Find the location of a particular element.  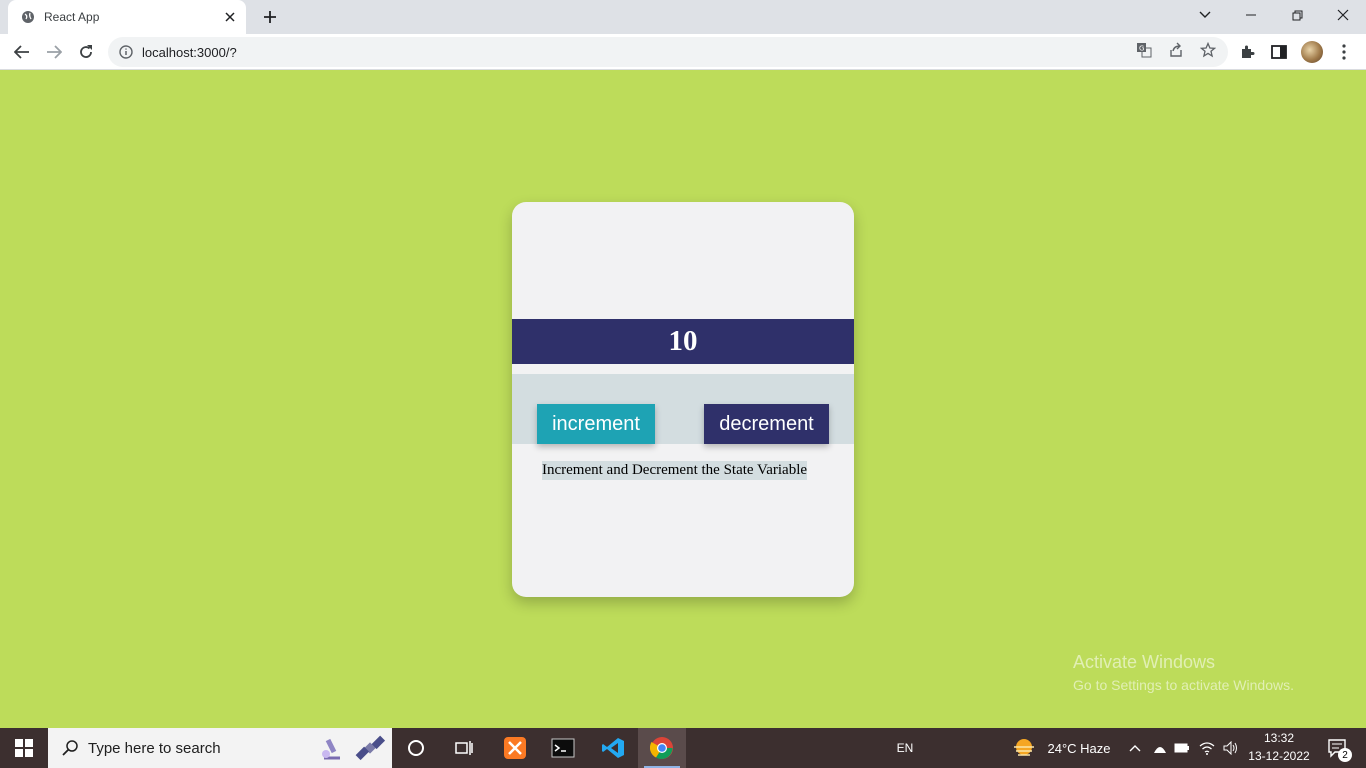

search-placeholder: Type here to search is located at coordinates (154, 748).